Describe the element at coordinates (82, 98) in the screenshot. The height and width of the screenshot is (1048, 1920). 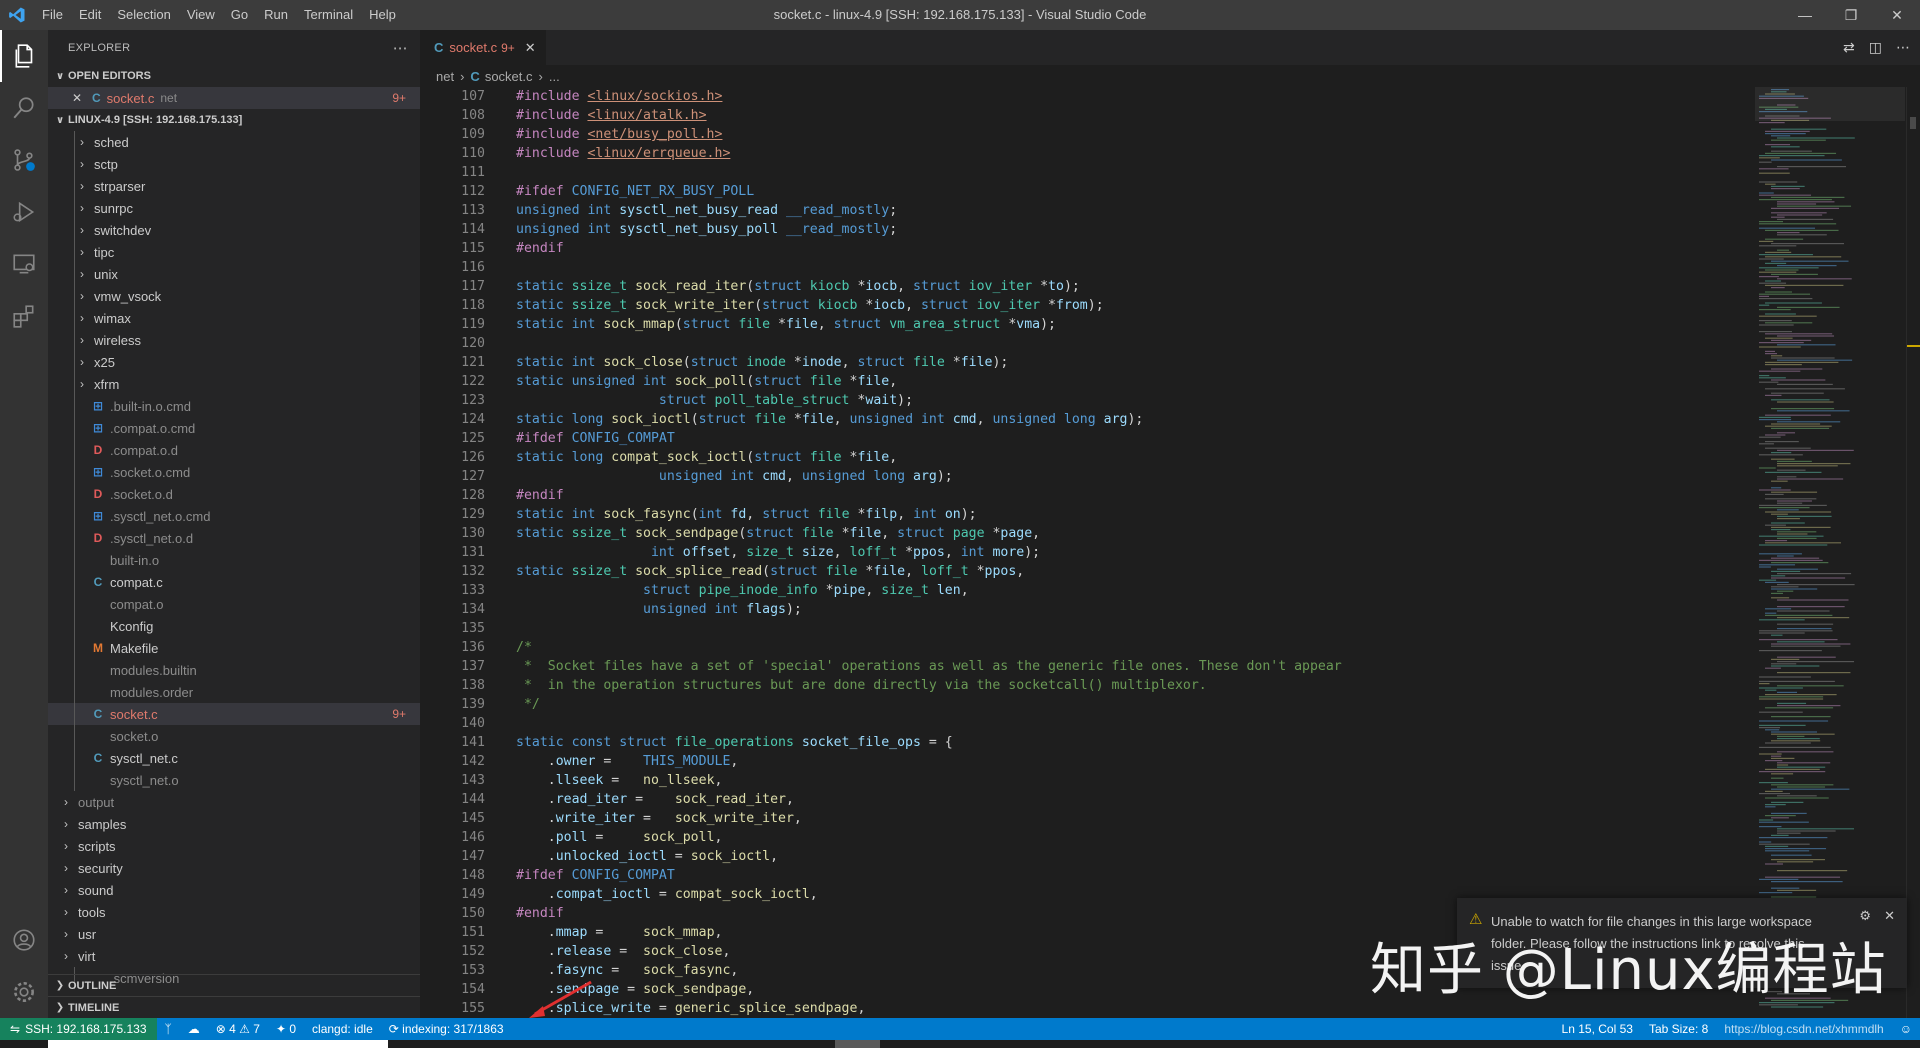
I see `close-editor-icon: ✕` at that location.